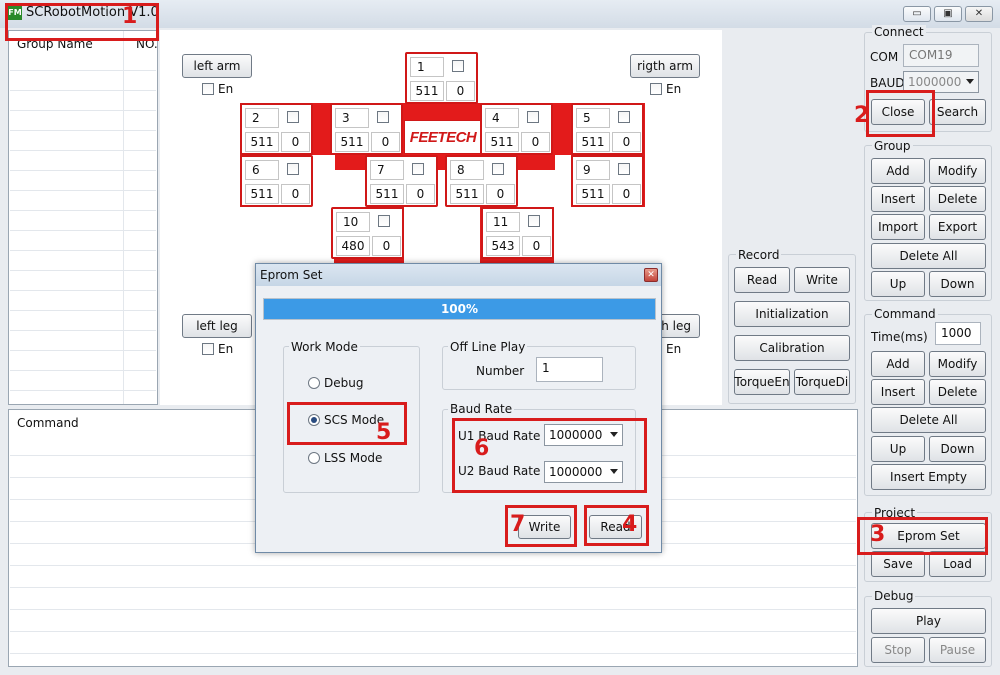  Describe the element at coordinates (958, 333) in the screenshot. I see `time-input: 1000` at that location.